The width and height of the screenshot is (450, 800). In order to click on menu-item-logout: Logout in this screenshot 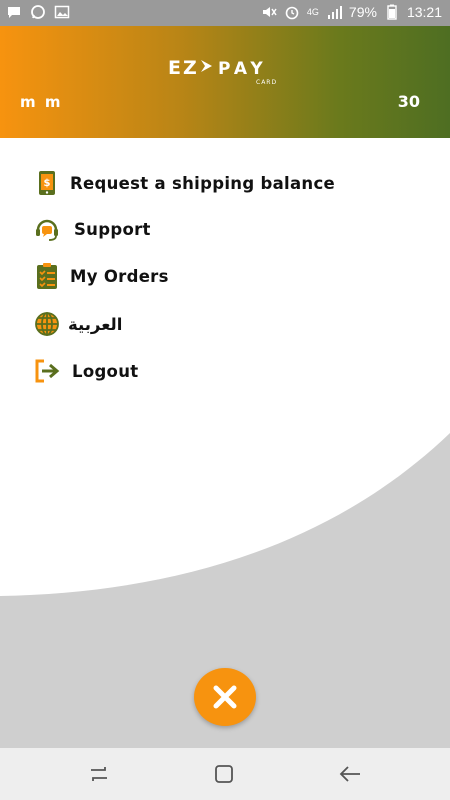, I will do `click(86, 371)`.